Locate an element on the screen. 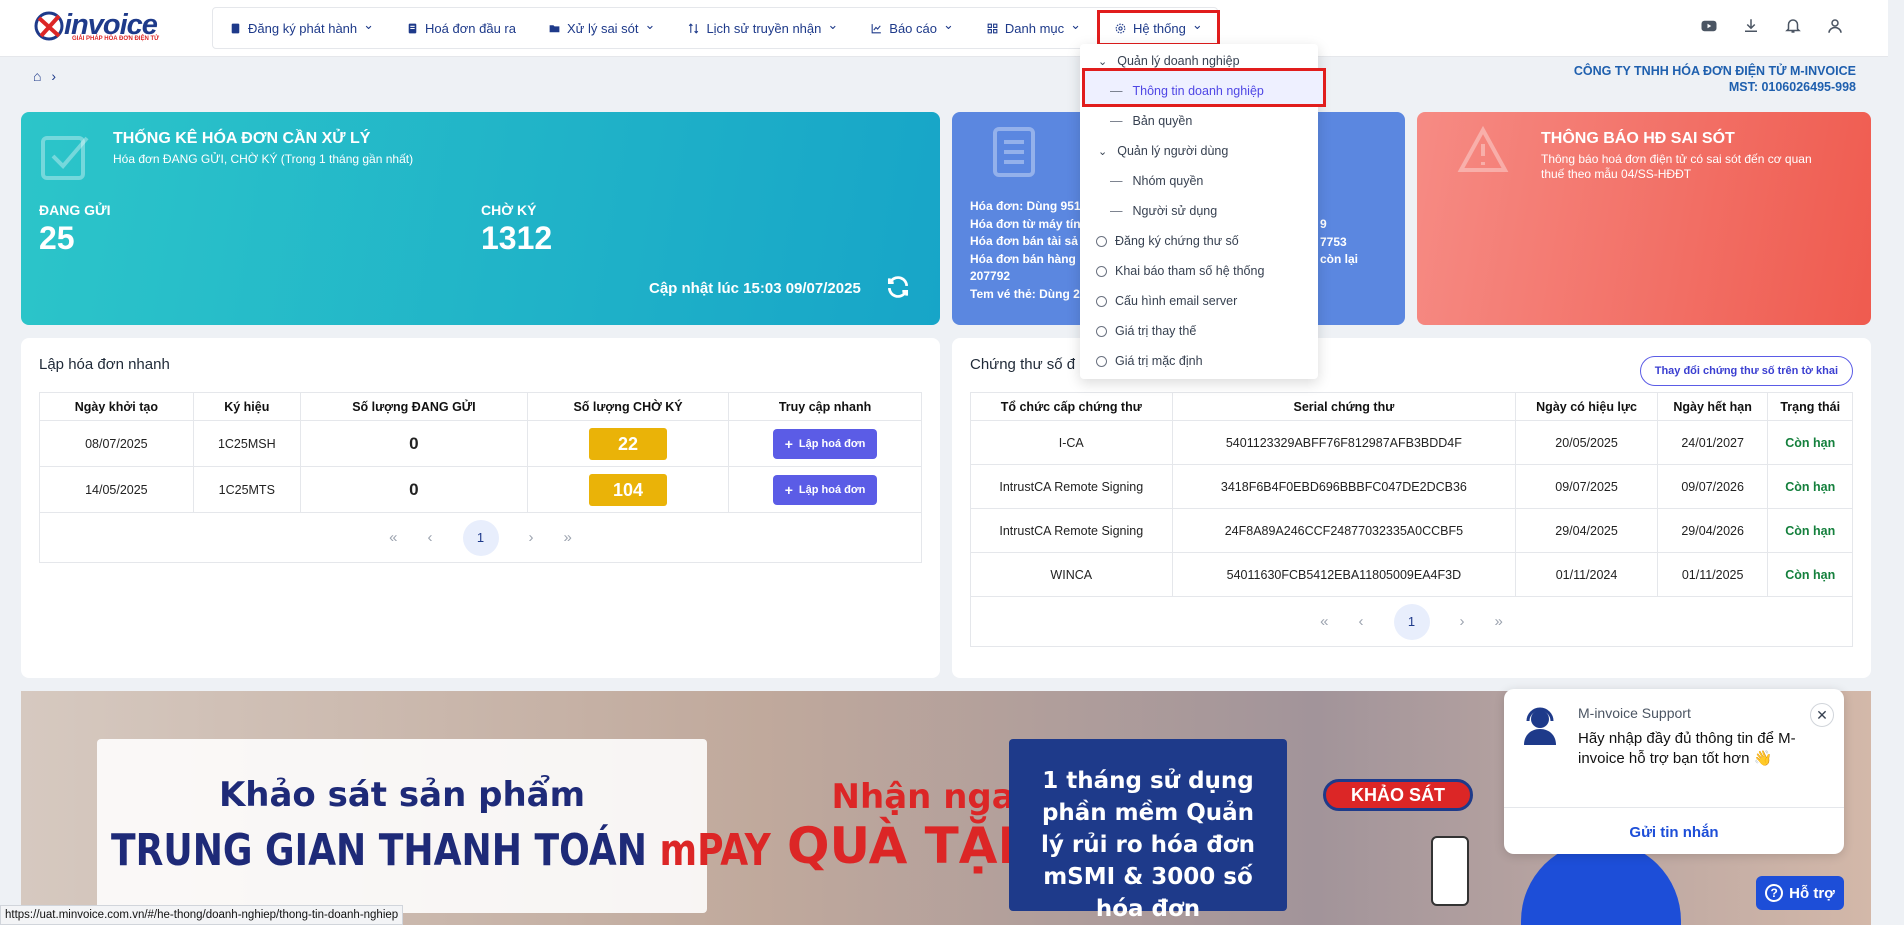  mpay-text: mPAY is located at coordinates (715, 850).